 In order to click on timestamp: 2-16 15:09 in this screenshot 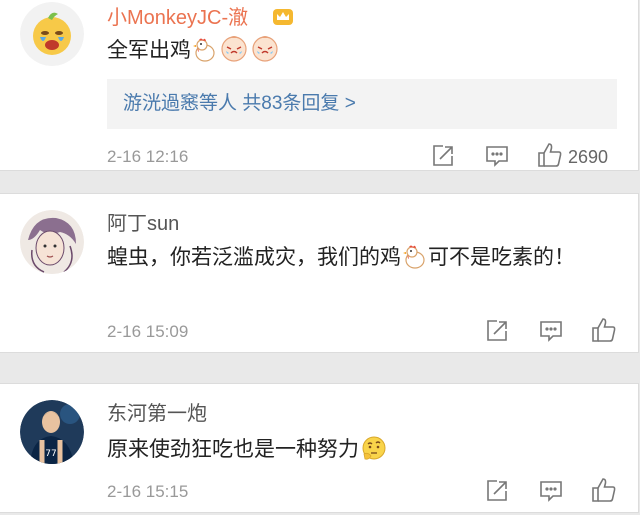, I will do `click(148, 331)`.